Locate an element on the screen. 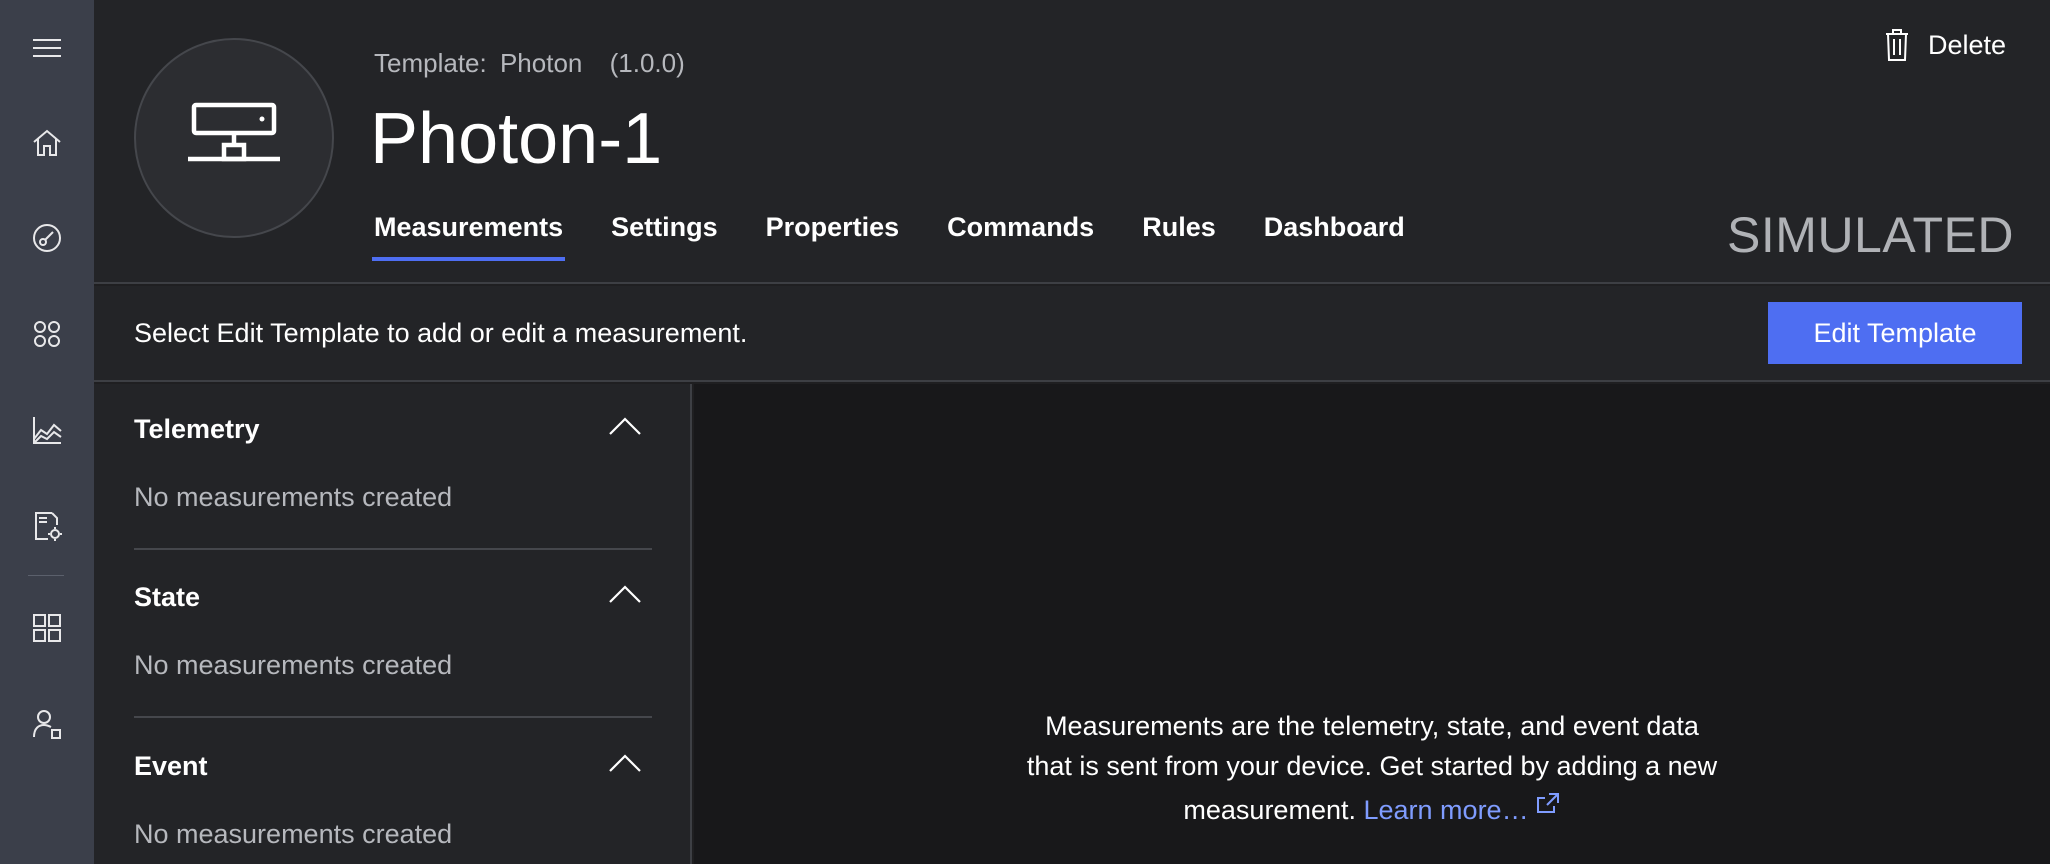 This screenshot has height=864, width=2050. analytics-chart-icon is located at coordinates (47, 430).